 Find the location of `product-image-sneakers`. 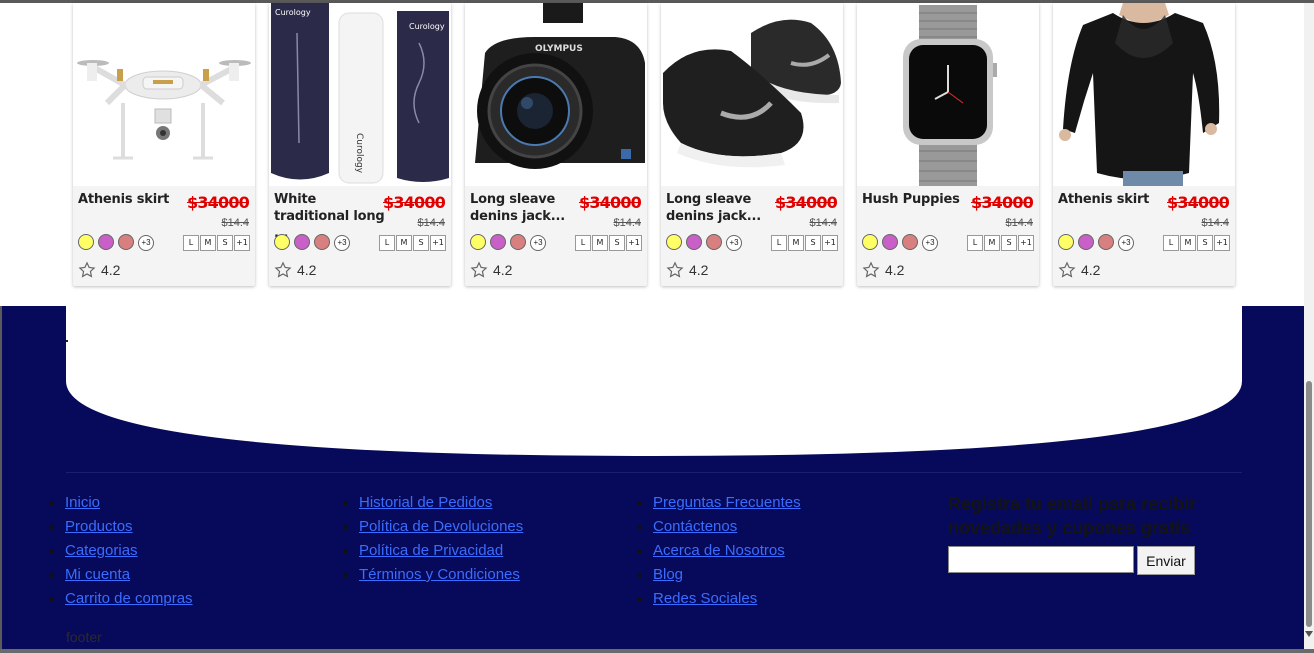

product-image-sneakers is located at coordinates (752, 94).